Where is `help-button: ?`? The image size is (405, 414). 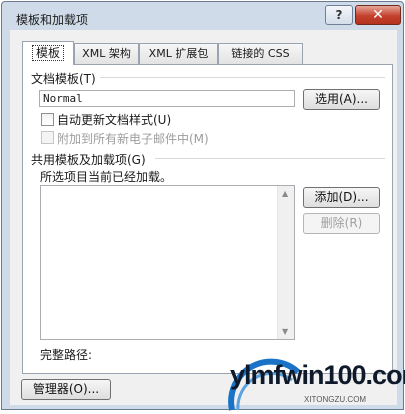 help-button: ? is located at coordinates (339, 15).